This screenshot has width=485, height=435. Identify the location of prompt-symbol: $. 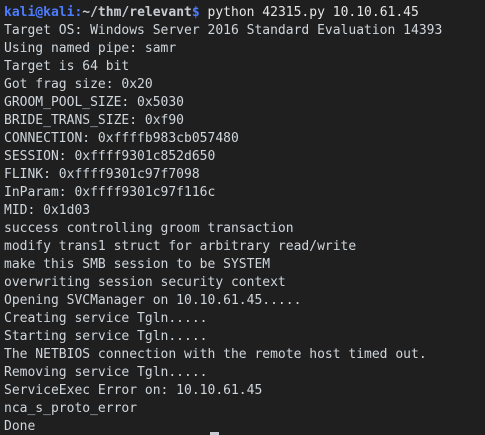
(195, 12).